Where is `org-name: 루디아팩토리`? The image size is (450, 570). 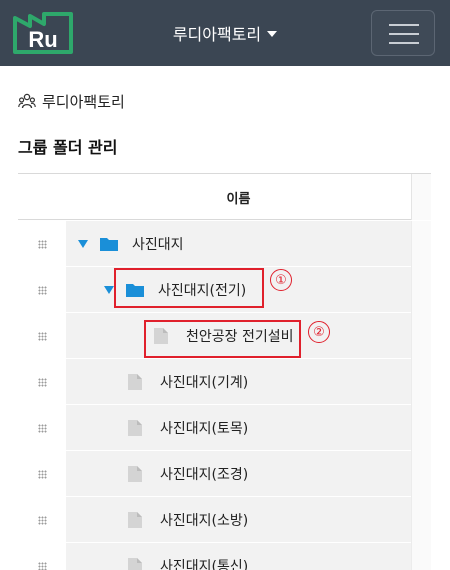
org-name: 루디아팩토리 is located at coordinates (217, 34).